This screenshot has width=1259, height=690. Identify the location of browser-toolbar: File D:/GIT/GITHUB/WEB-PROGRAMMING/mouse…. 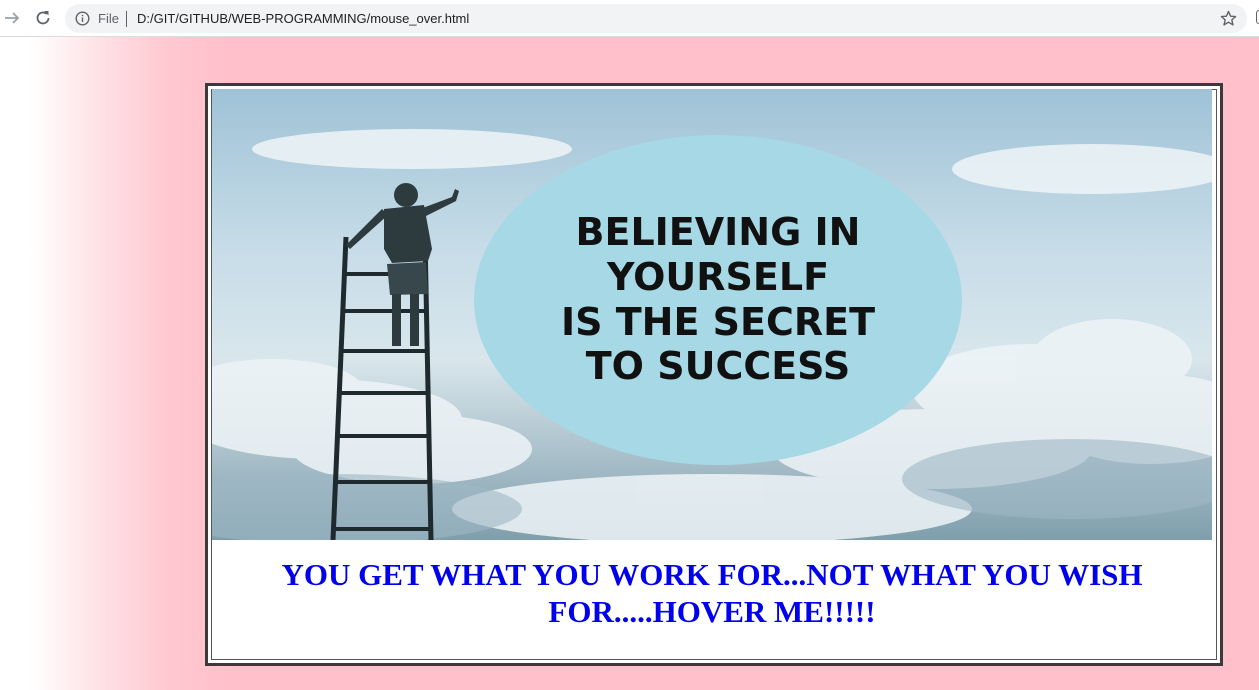
(629, 18).